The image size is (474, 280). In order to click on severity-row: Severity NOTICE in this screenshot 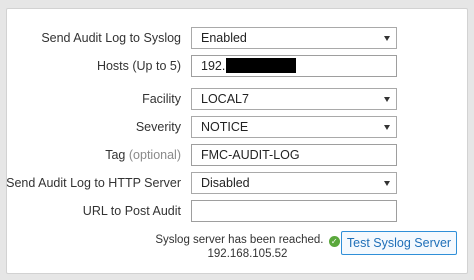, I will do `click(237, 127)`.